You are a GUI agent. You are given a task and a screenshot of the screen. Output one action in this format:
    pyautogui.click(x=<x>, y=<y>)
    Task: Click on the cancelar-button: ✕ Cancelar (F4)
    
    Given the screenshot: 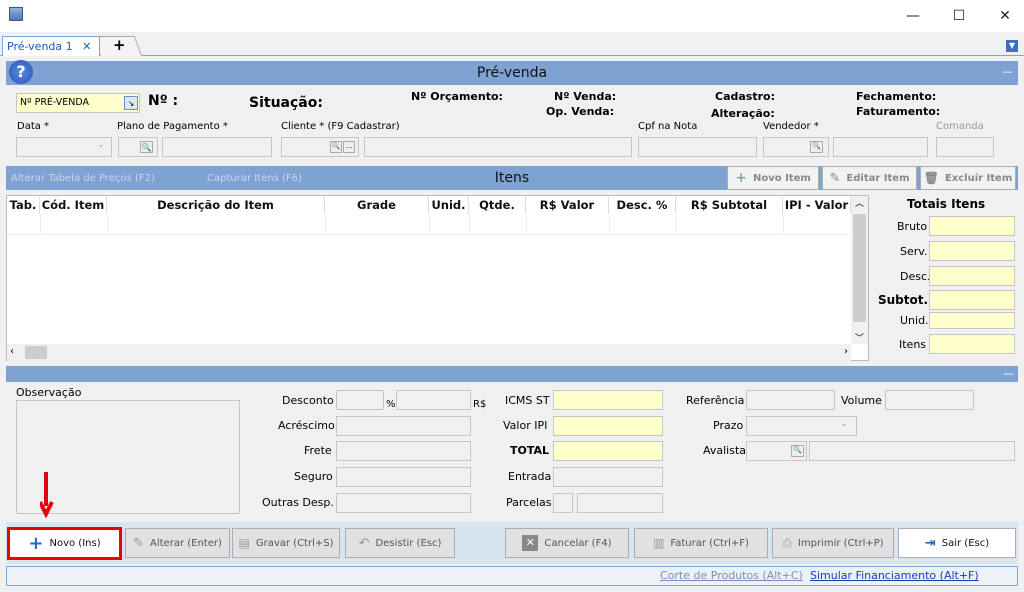 What is the action you would take?
    pyautogui.click(x=567, y=543)
    